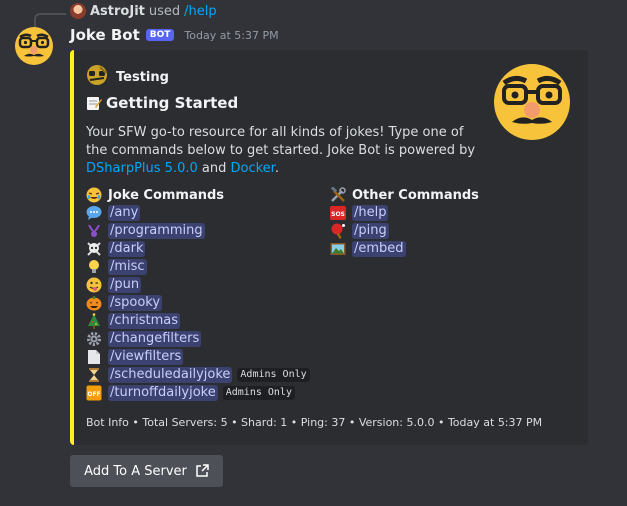 Image resolution: width=627 pixels, height=506 pixels. What do you see at coordinates (170, 375) in the screenshot?
I see `command-scheduledailyjoke: /scheduledailyjoke` at bounding box center [170, 375].